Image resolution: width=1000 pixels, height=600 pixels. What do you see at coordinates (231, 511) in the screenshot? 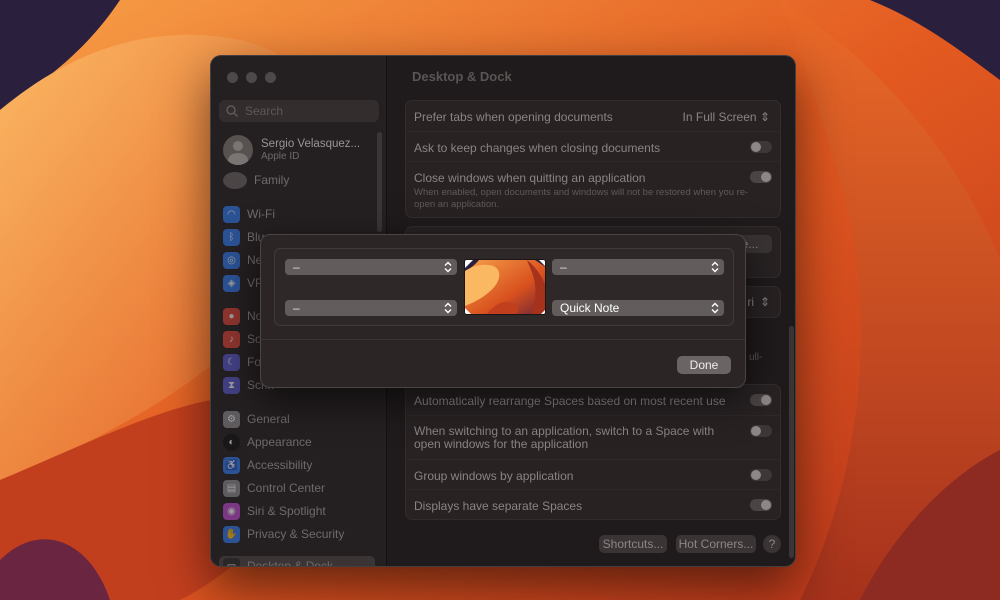
I see `siri-icon: ◉` at bounding box center [231, 511].